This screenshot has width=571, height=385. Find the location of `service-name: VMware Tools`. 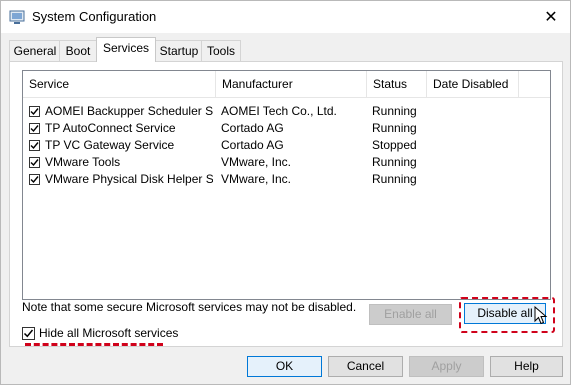

service-name: VMware Tools is located at coordinates (83, 162).